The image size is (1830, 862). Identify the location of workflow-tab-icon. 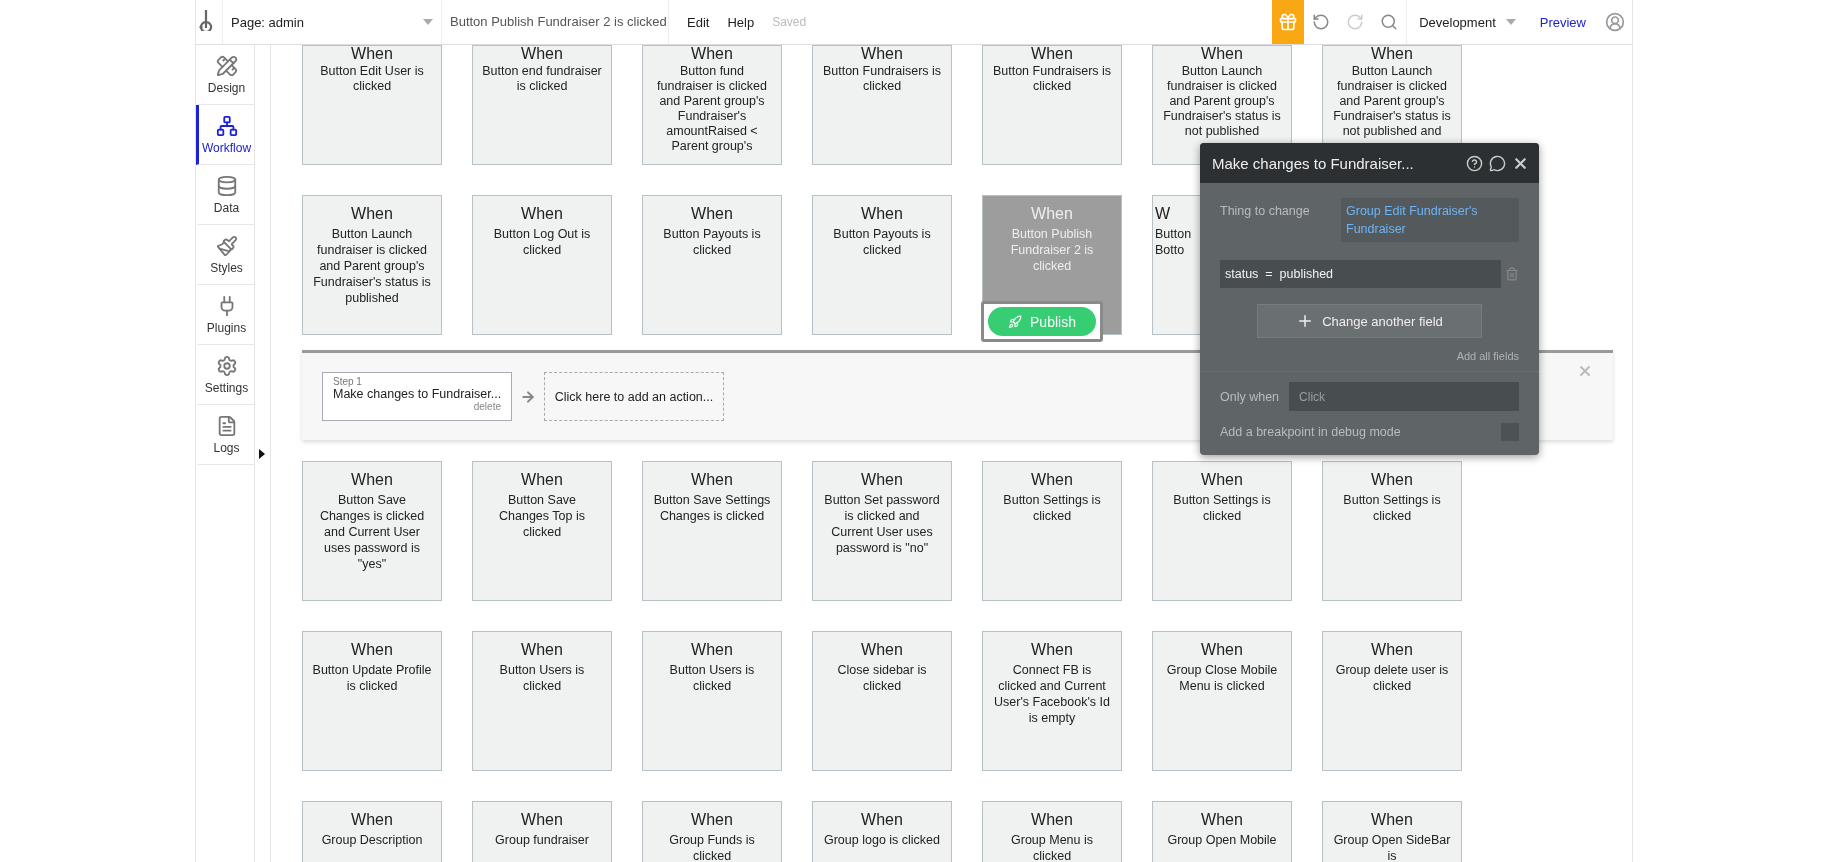
(226, 125).